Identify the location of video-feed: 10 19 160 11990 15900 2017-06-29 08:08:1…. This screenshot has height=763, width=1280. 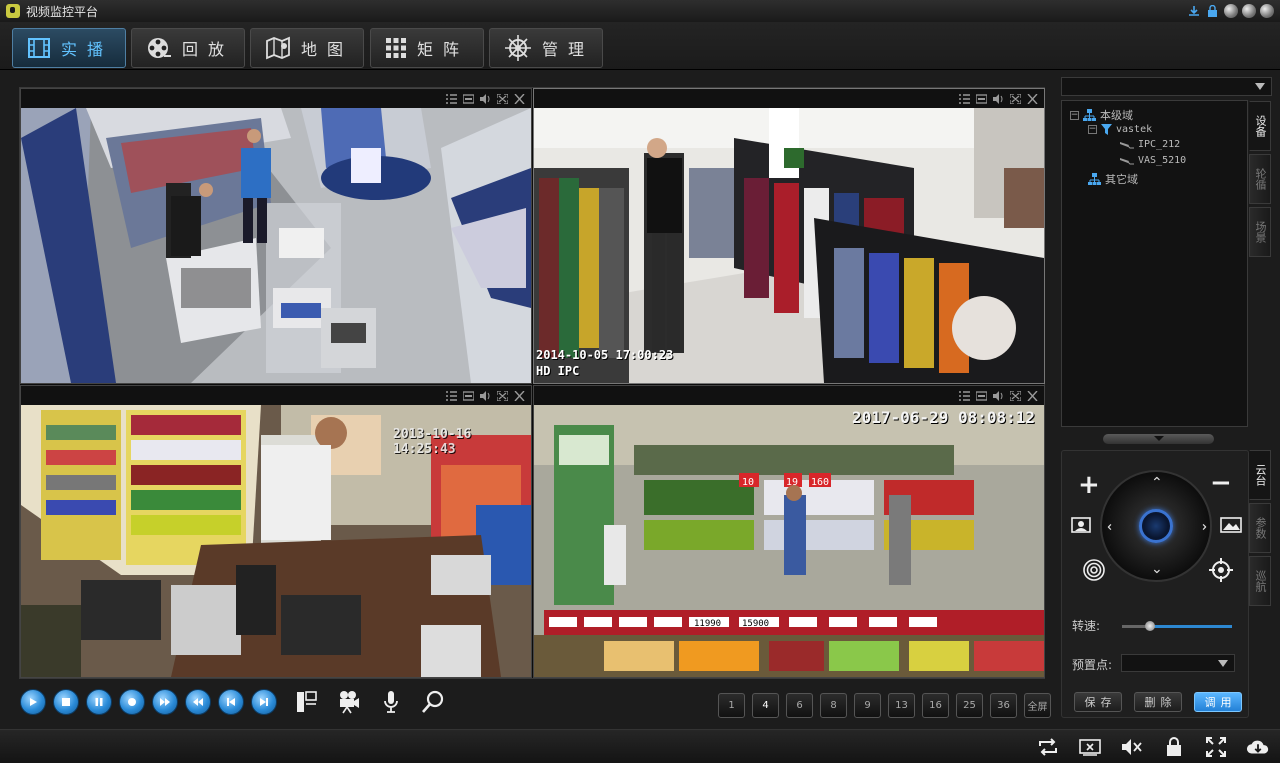
(789, 541).